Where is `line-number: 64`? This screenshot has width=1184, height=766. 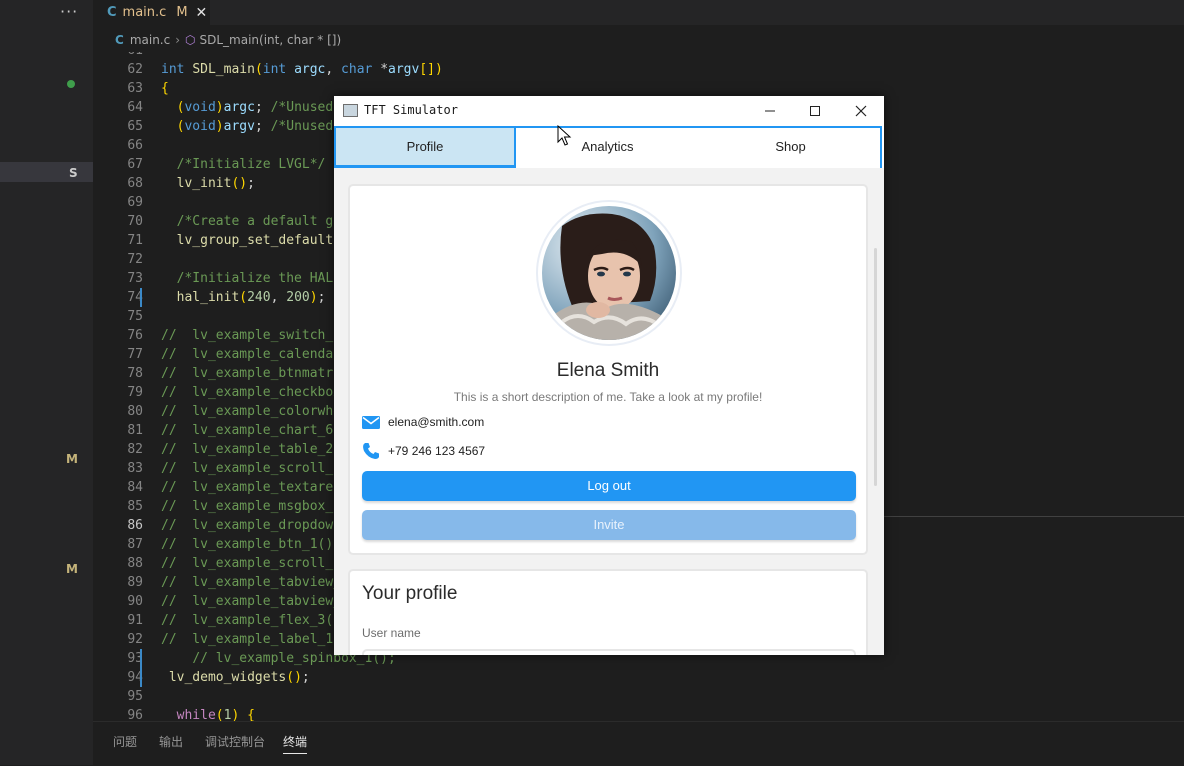
line-number: 64 is located at coordinates (135, 107).